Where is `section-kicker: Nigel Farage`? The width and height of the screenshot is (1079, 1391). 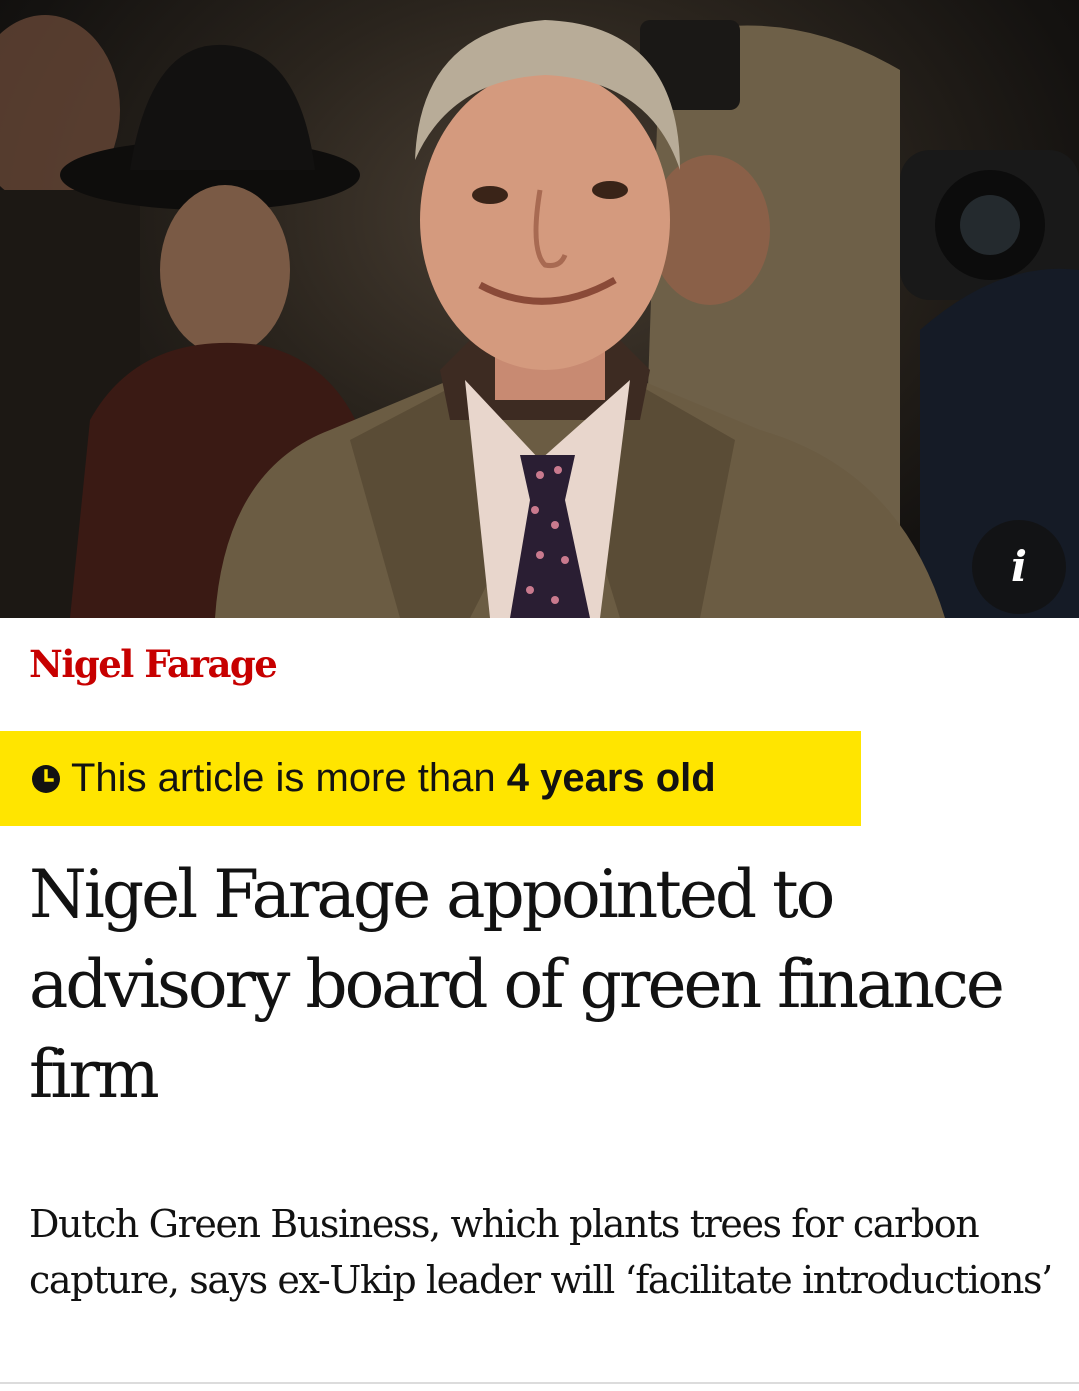
section-kicker: Nigel Farage is located at coordinates (153, 664).